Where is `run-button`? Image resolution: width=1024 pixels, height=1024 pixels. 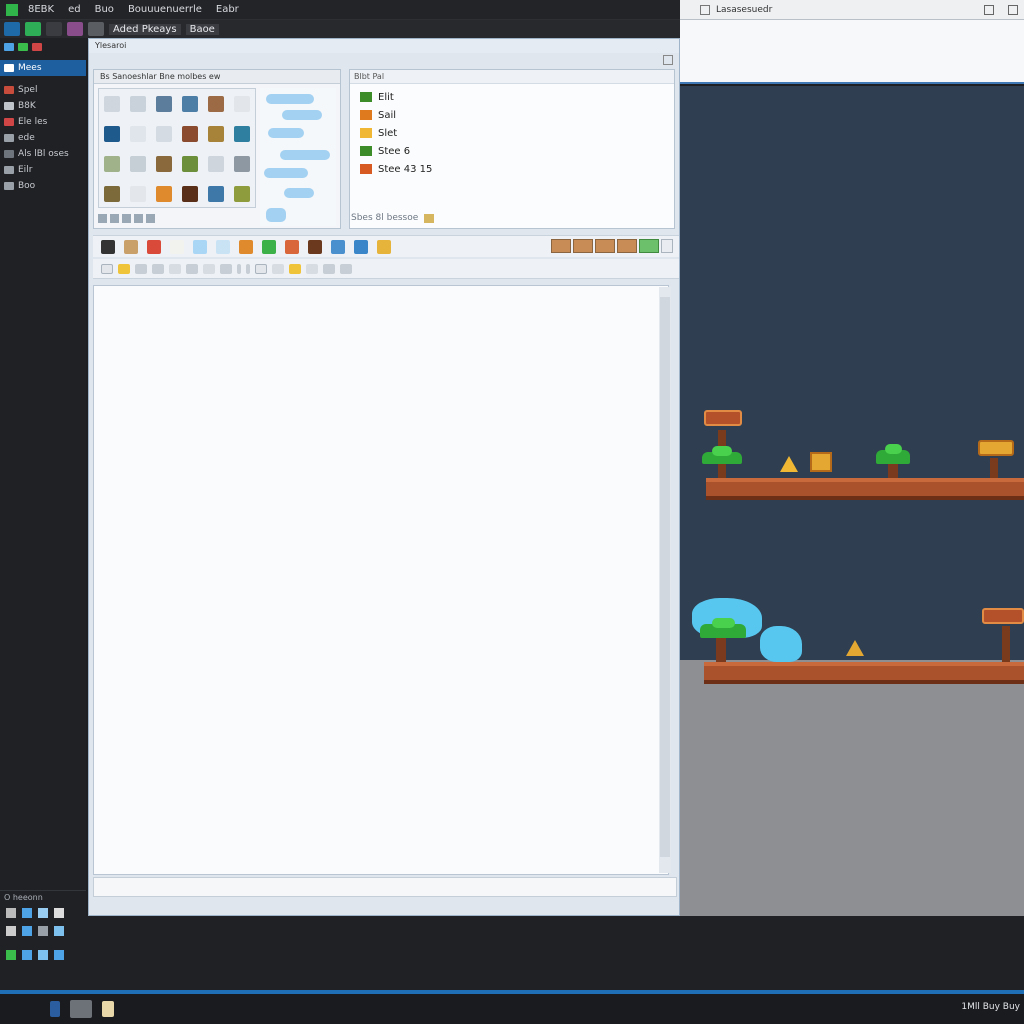
run-button is located at coordinates (75, 29).